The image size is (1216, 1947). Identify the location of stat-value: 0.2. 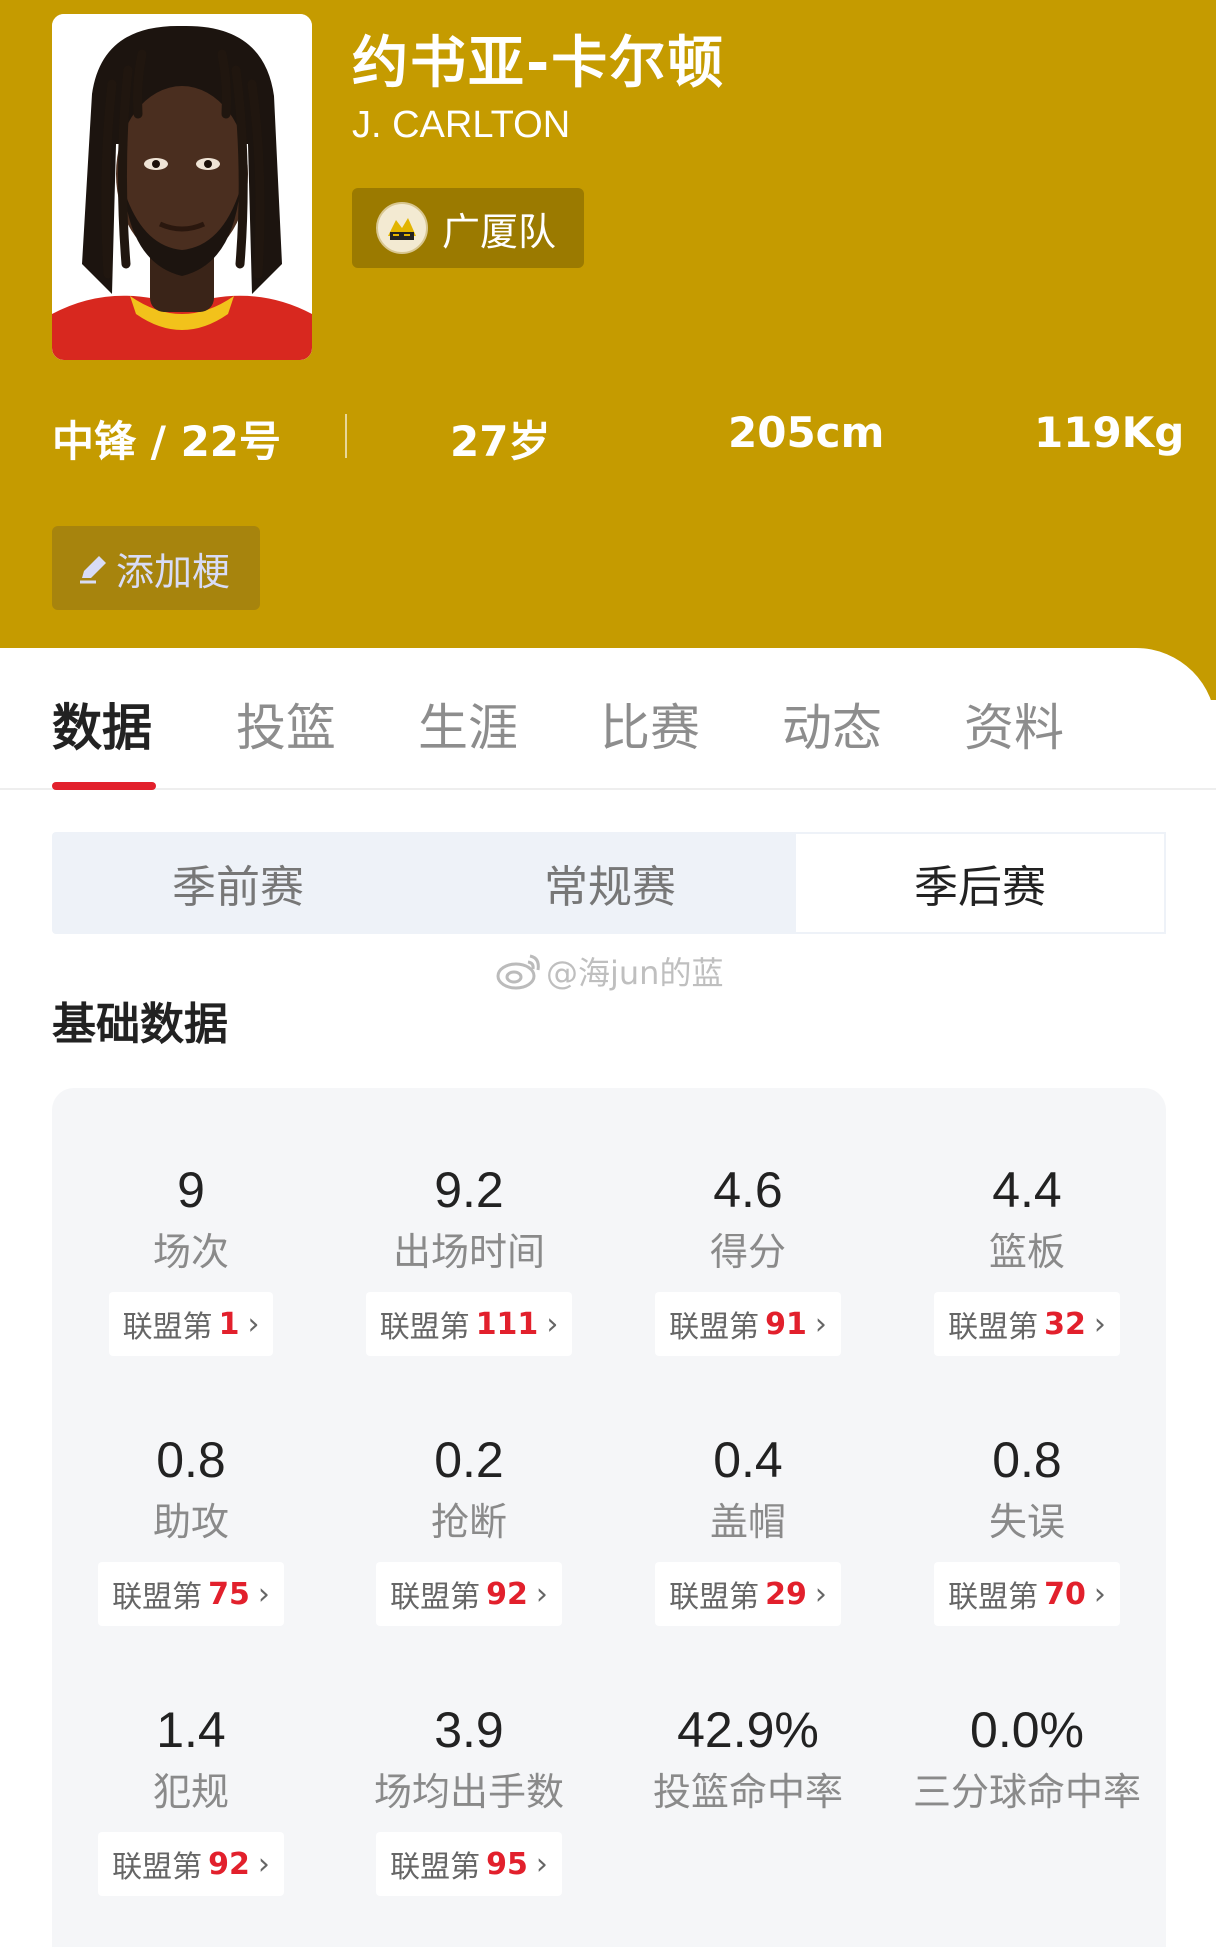
(469, 1460).